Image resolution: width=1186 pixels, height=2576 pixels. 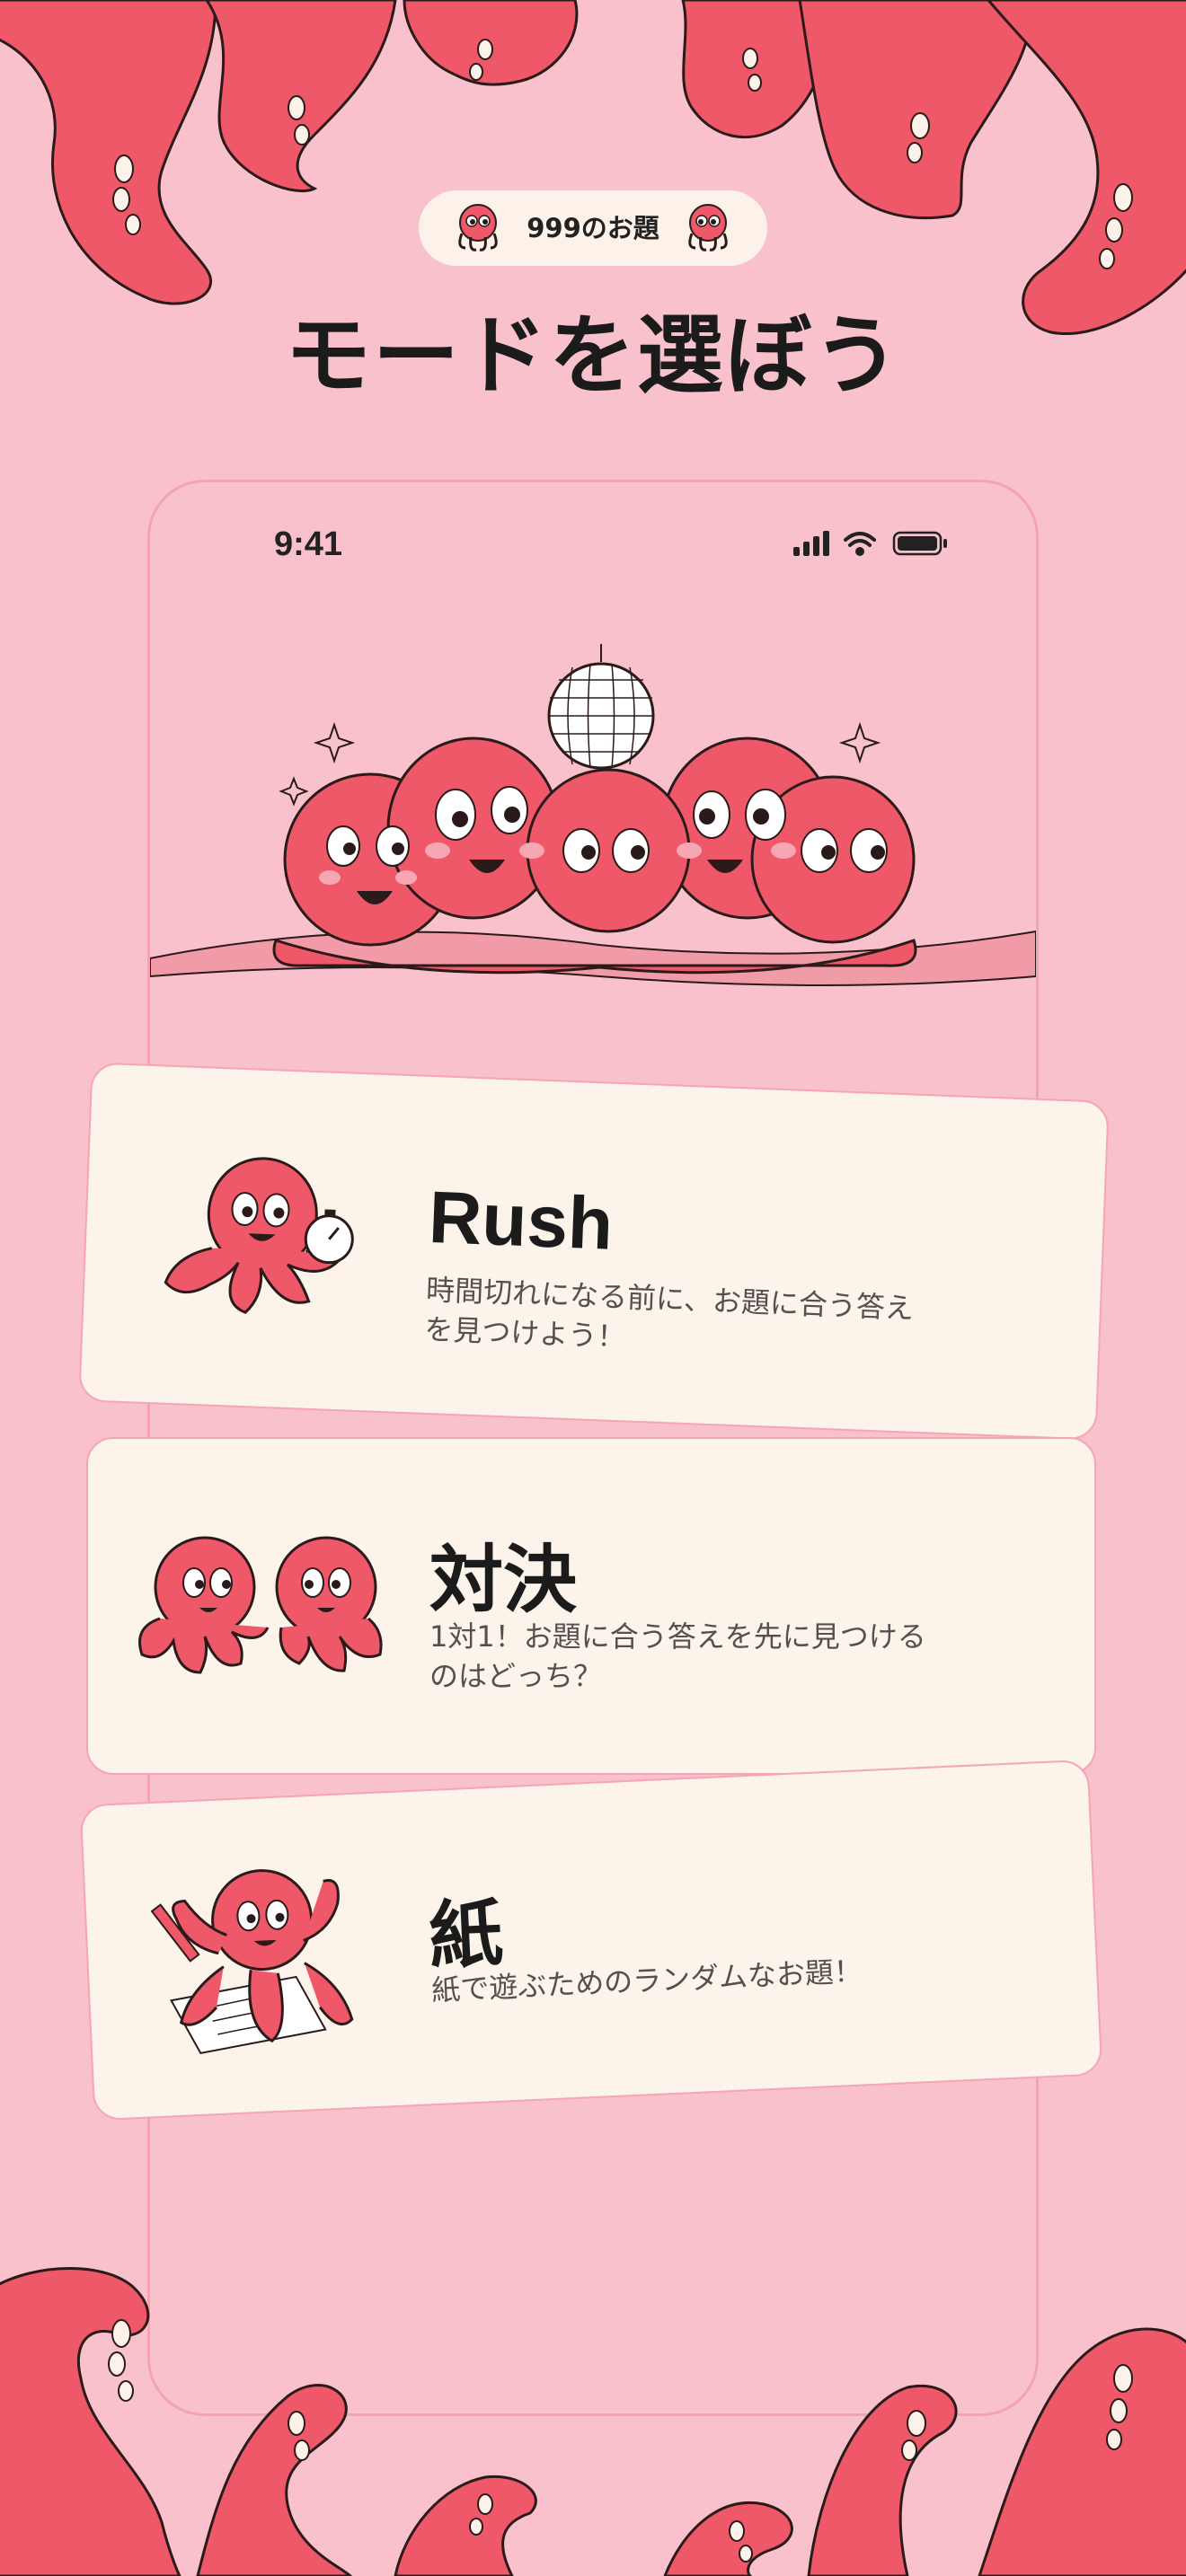 What do you see at coordinates (259, 1235) in the screenshot?
I see `octopus-rush-illustration` at bounding box center [259, 1235].